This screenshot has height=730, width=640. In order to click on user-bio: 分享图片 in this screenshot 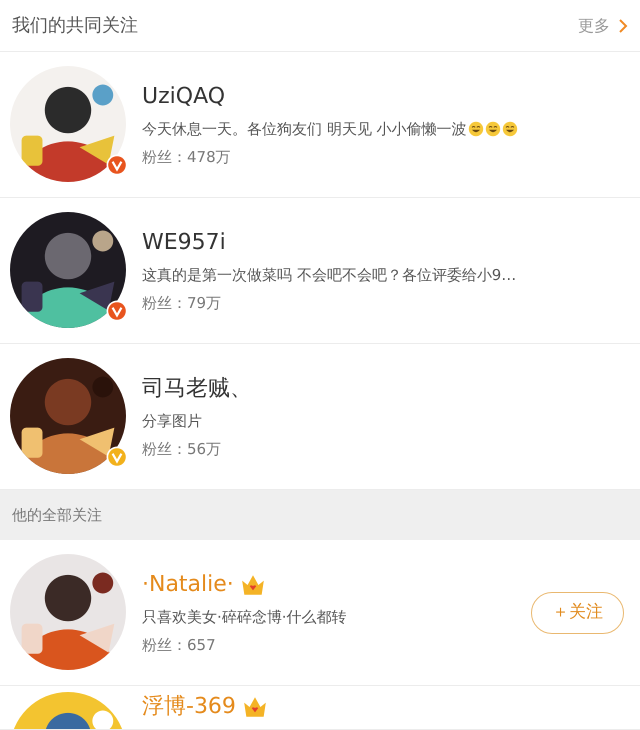, I will do `click(172, 421)`.